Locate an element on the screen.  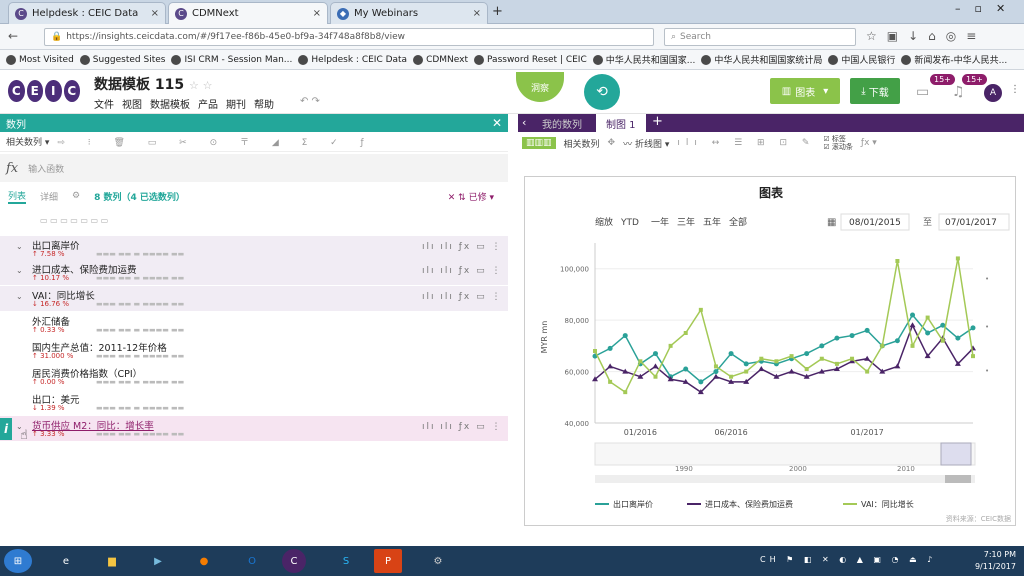
comment-icon: ▭ is located at coordinates (922, 92).